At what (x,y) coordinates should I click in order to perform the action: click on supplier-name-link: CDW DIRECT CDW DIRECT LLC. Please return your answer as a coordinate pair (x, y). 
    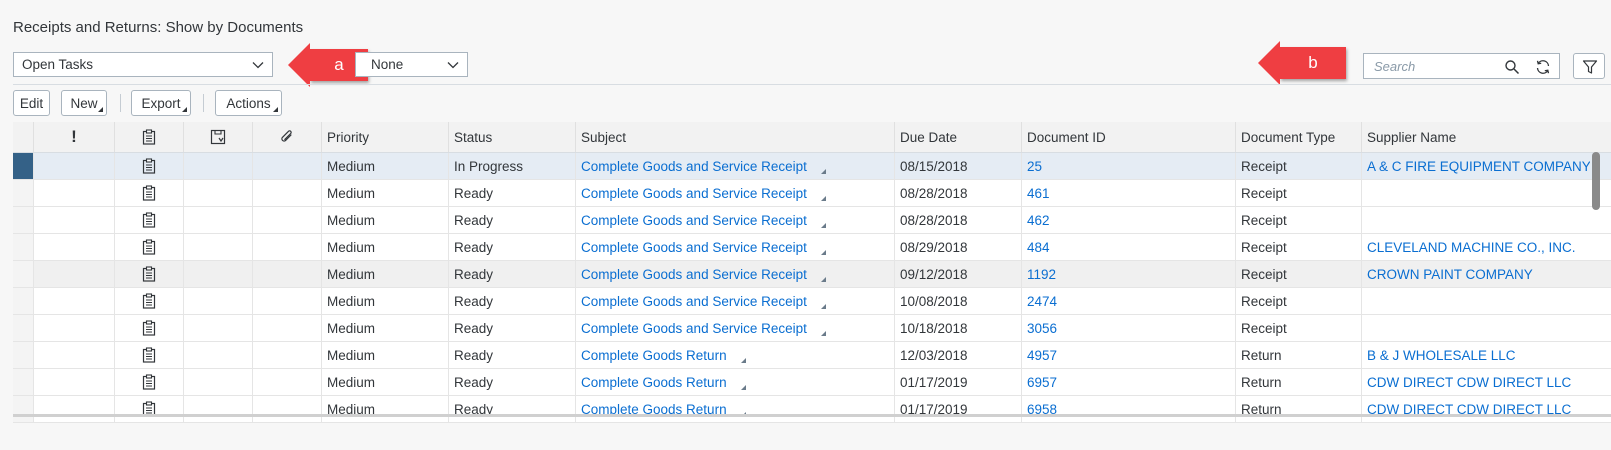
    Looking at the image, I should click on (1469, 382).